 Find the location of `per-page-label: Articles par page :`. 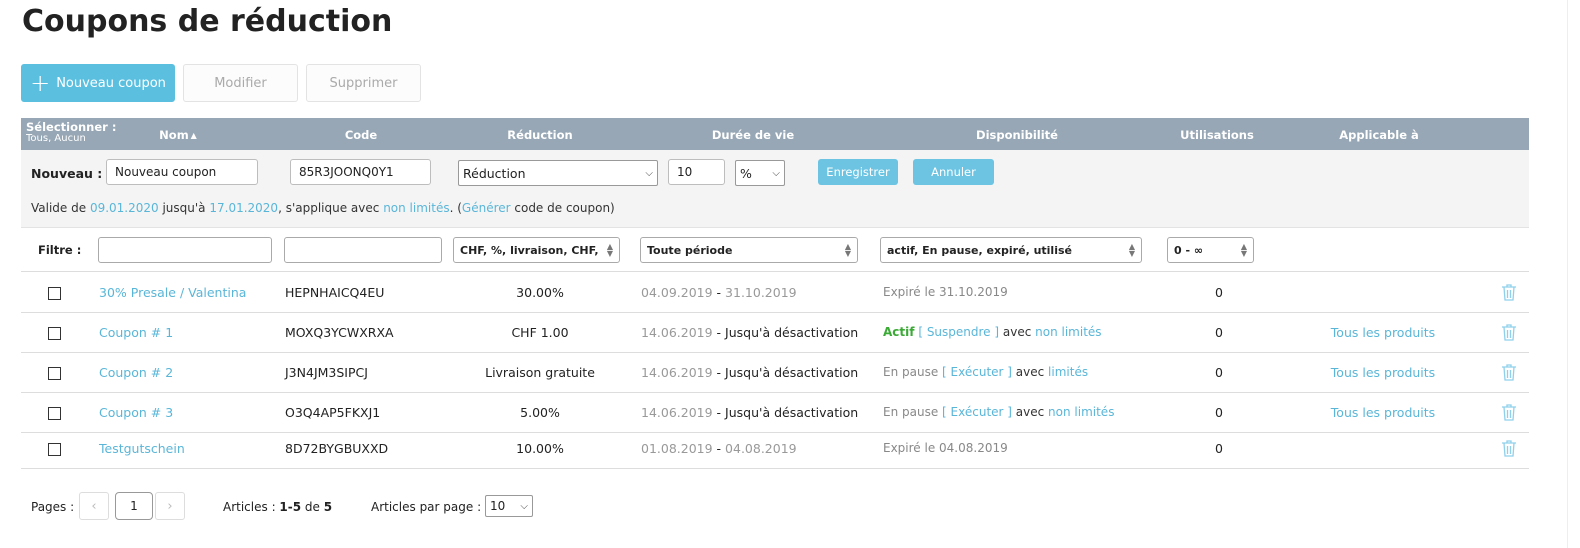

per-page-label: Articles par page : is located at coordinates (426, 507).